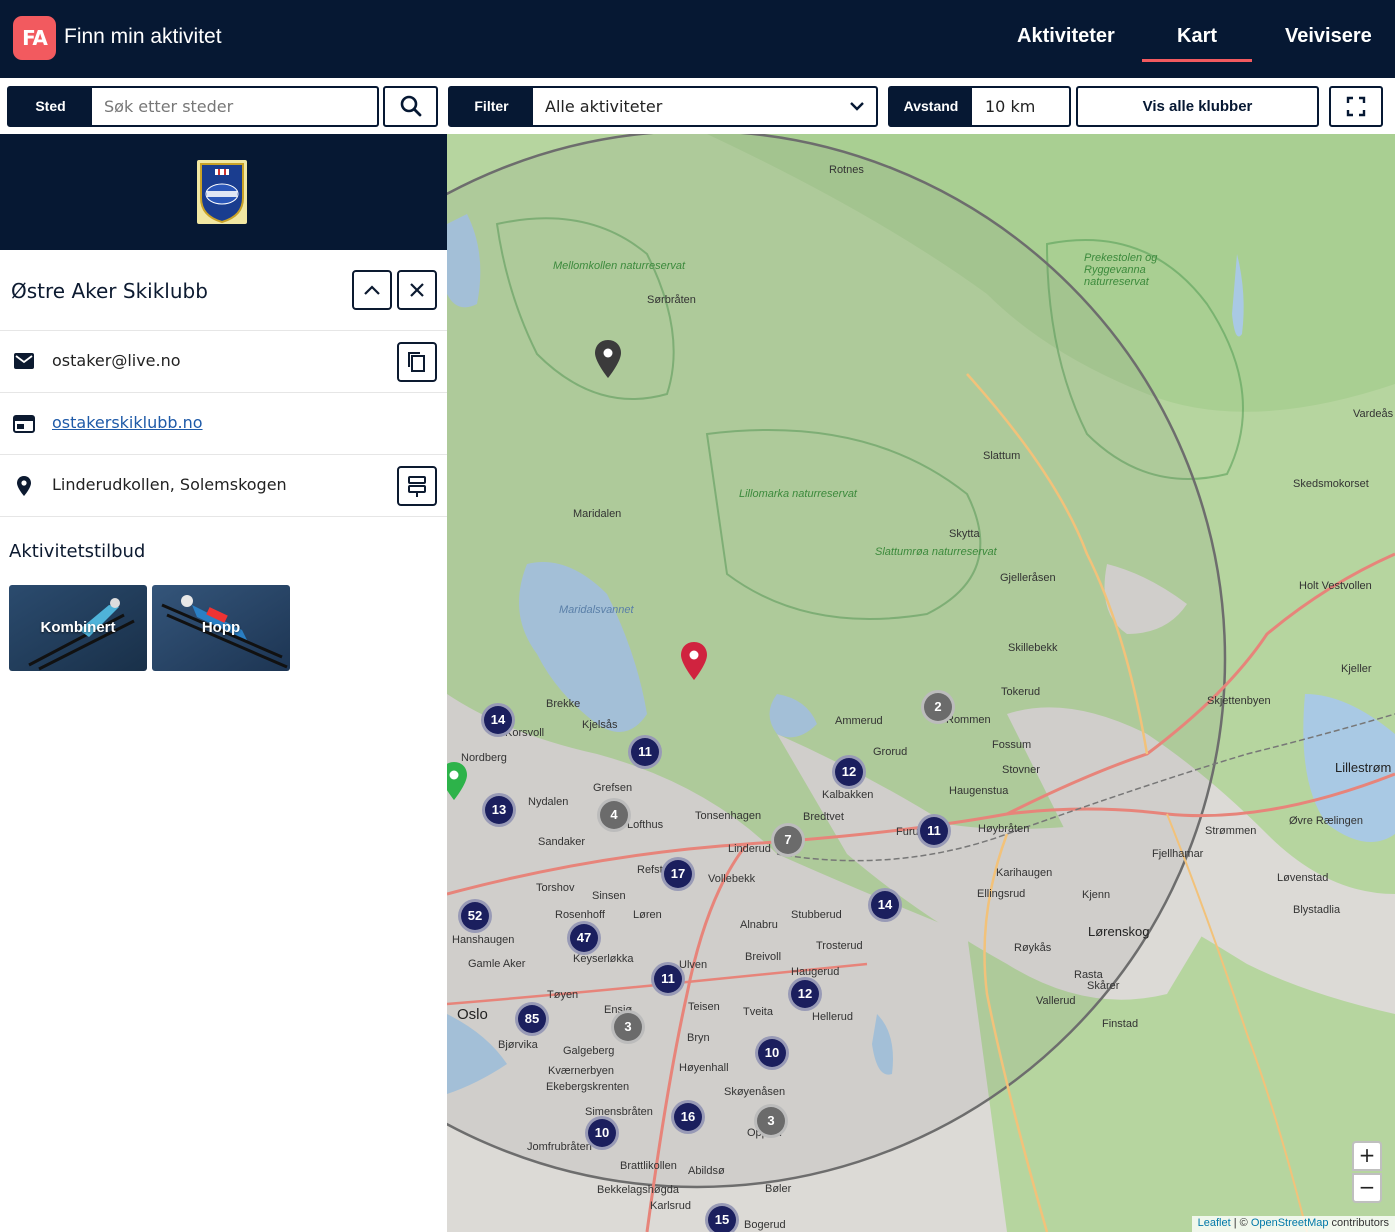 The width and height of the screenshot is (1395, 1232). I want to click on place-label: Jomfrubråten, so click(559, 1147).